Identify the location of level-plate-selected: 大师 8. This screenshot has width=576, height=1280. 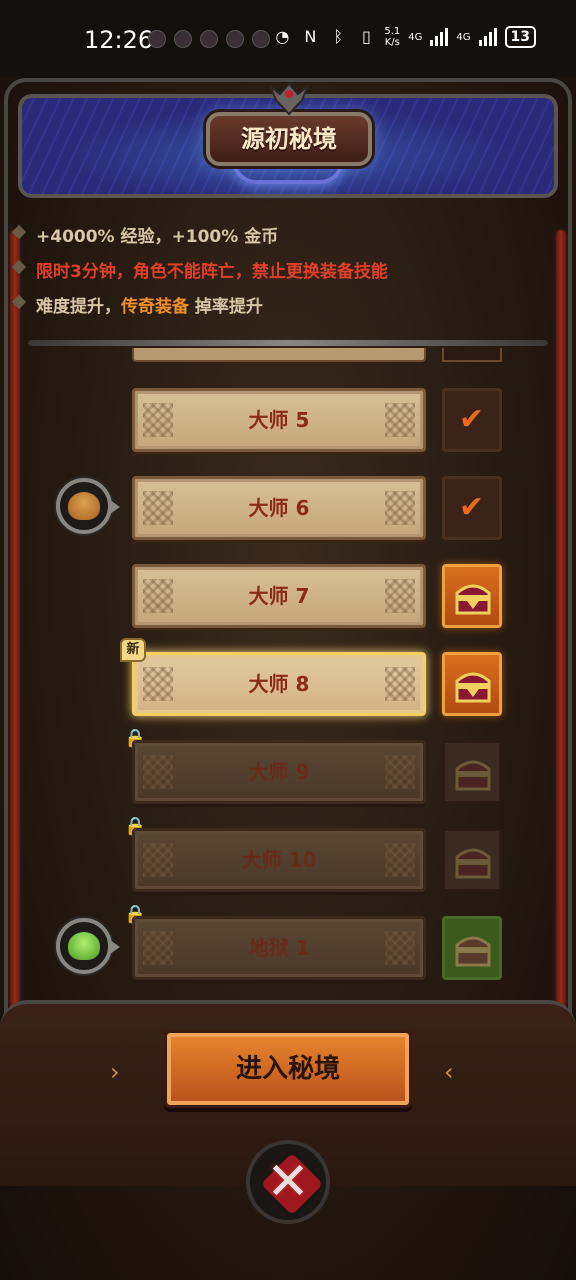
(279, 684).